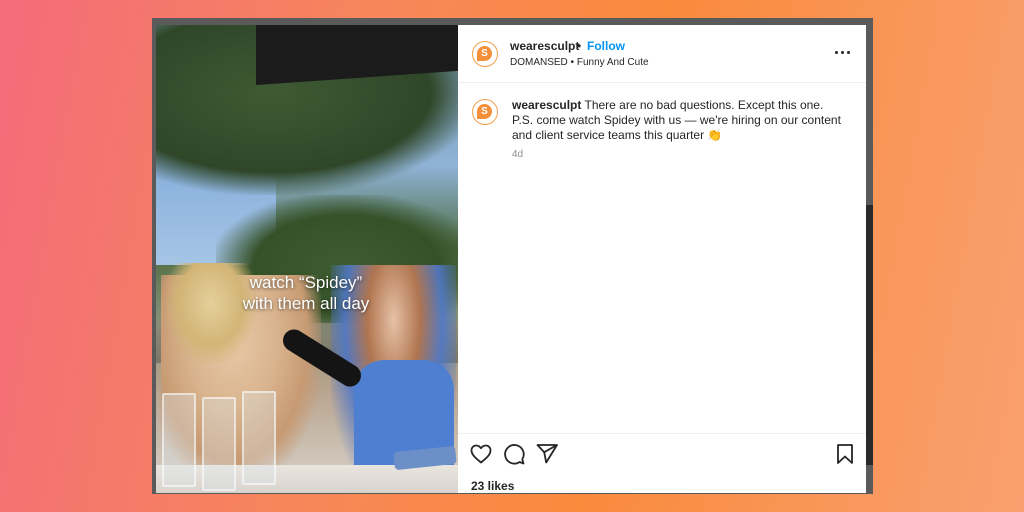 The height and width of the screenshot is (512, 1024). What do you see at coordinates (662, 463) in the screenshot?
I see `action-bar: 23 likes` at bounding box center [662, 463].